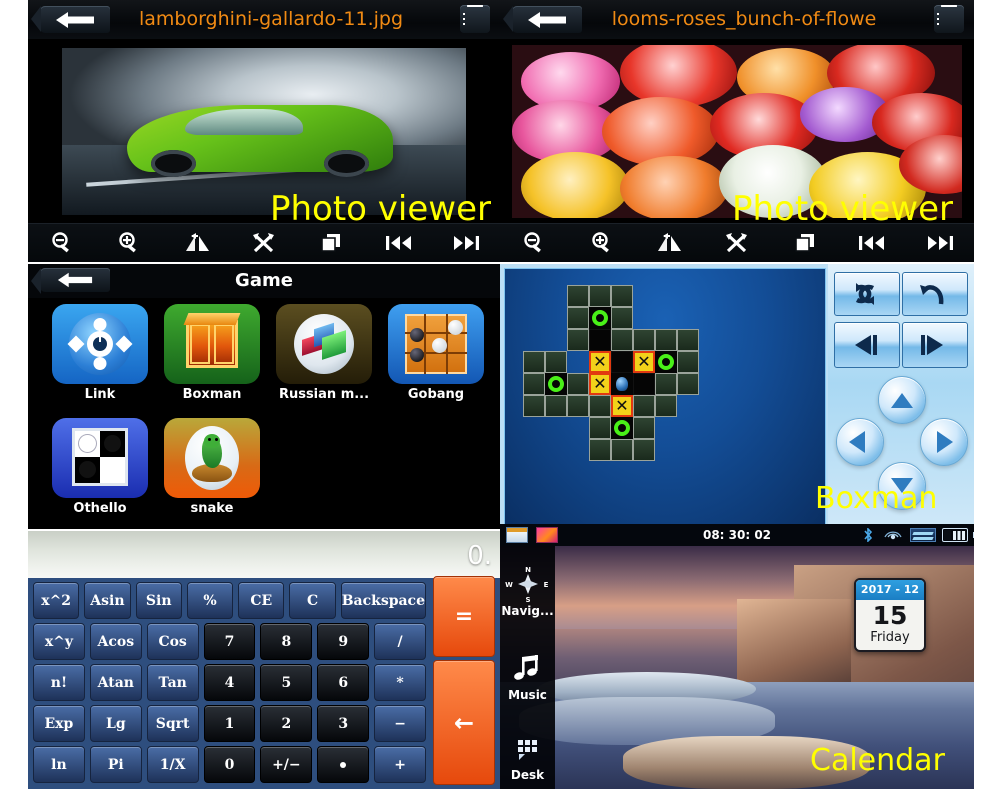 Image resolution: width=1000 pixels, height=789 pixels. What do you see at coordinates (902, 400) in the screenshot?
I see `dpad-up-button` at bounding box center [902, 400].